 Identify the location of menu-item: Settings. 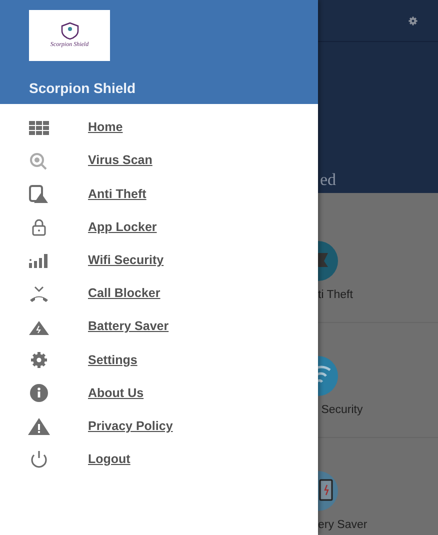
(113, 360).